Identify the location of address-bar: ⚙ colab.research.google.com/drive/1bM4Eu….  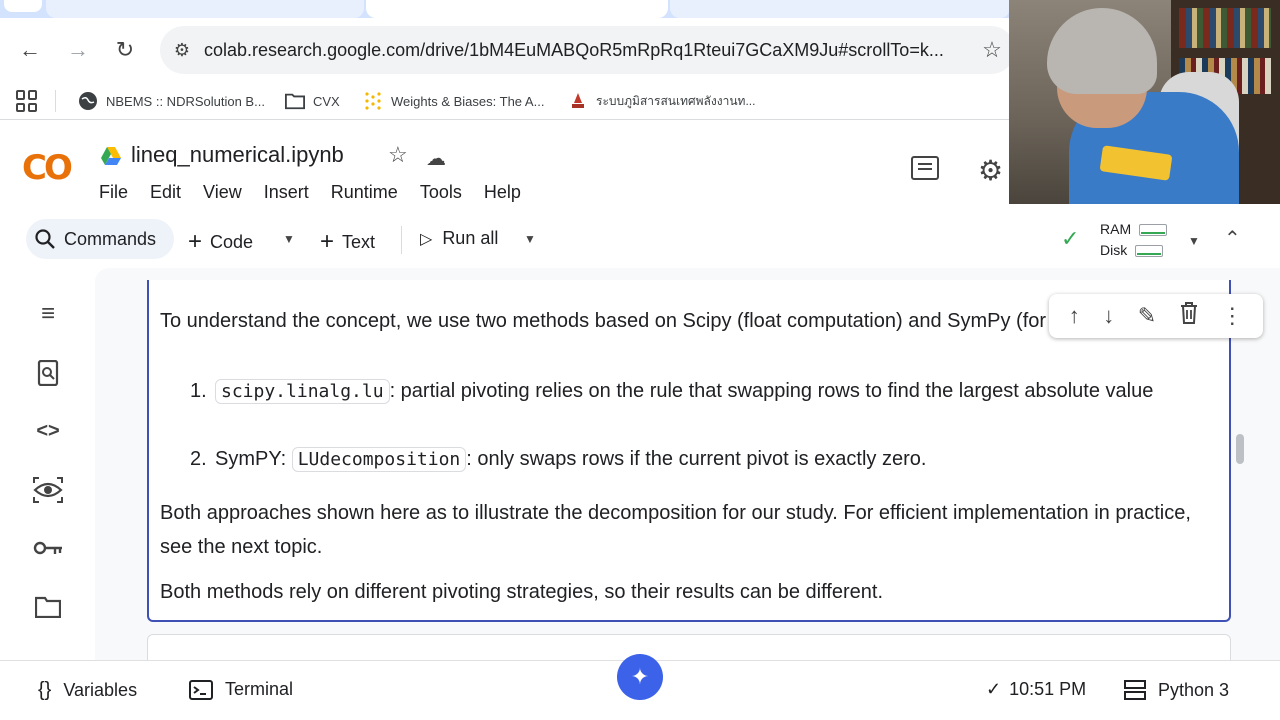
(587, 50).